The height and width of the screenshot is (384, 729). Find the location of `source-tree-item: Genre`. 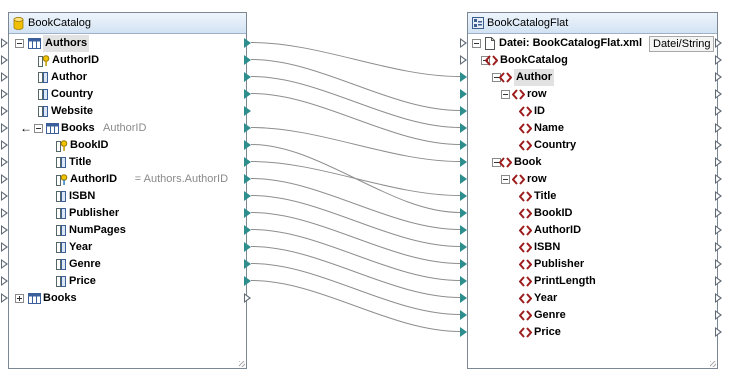

source-tree-item: Genre is located at coordinates (126, 264).